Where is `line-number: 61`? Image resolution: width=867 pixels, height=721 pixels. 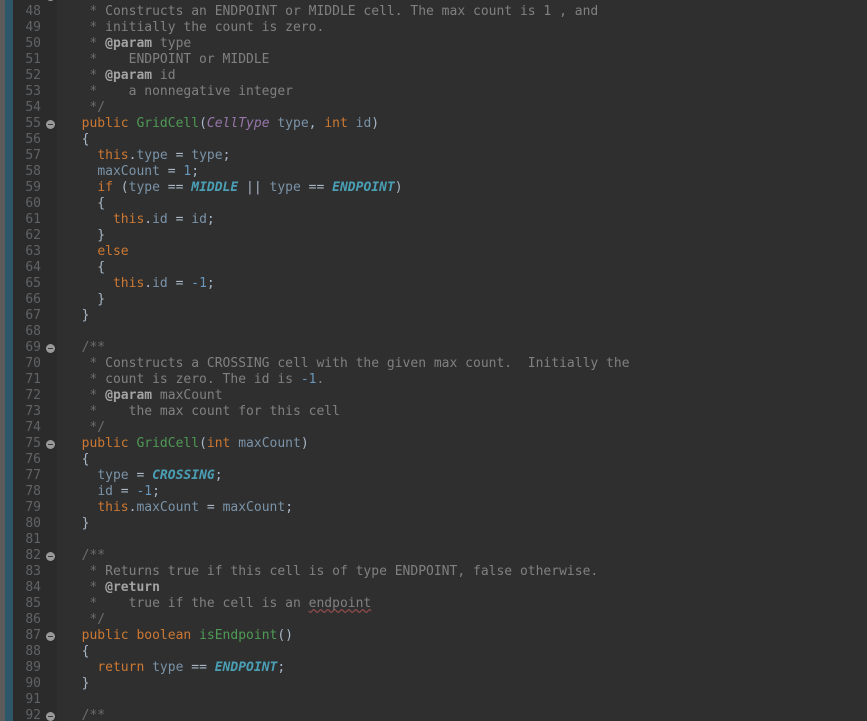 line-number: 61 is located at coordinates (35, 220).